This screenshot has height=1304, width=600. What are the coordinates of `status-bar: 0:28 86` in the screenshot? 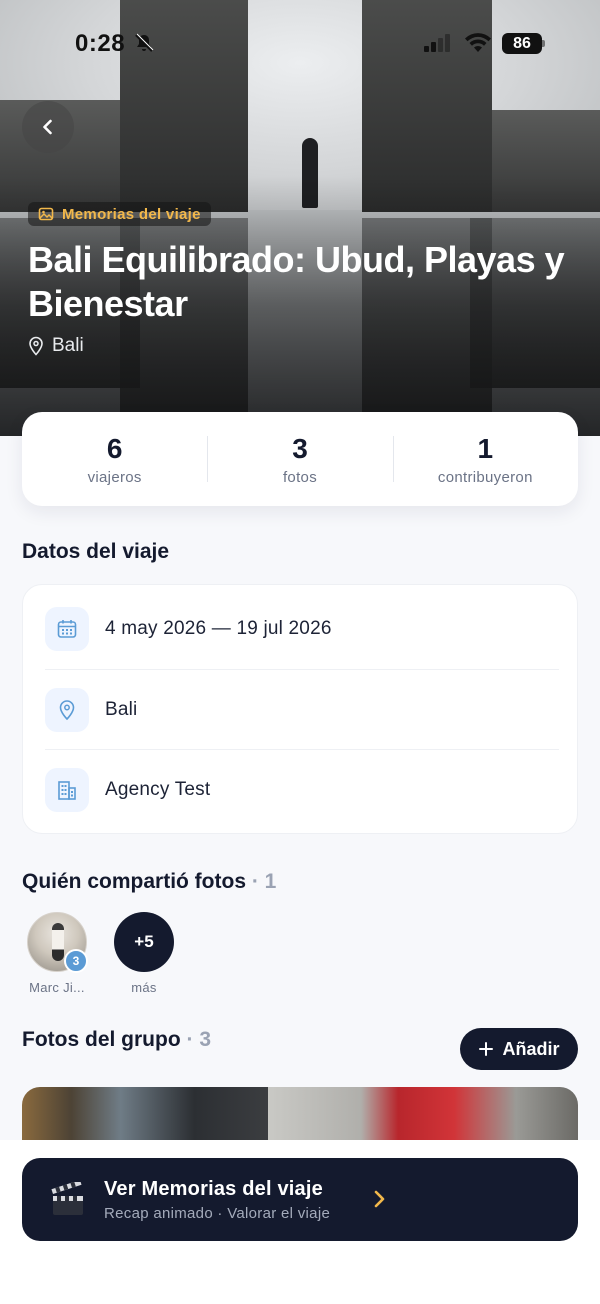 It's located at (300, 45).